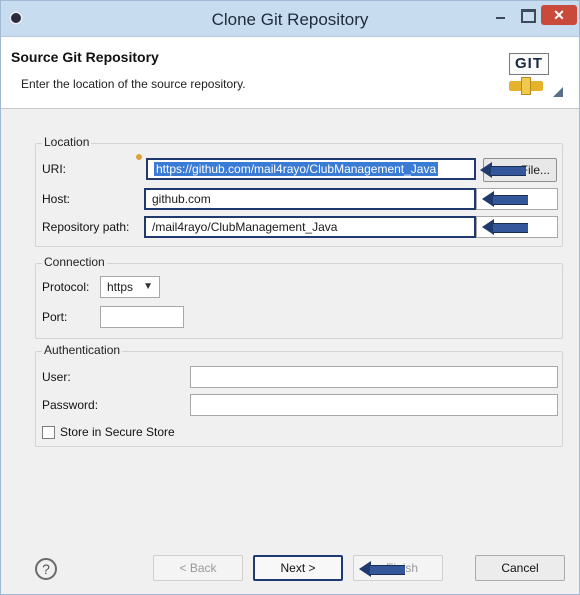 Image resolution: width=580 pixels, height=595 pixels. I want to click on arrow-annotation-uri, so click(503, 170).